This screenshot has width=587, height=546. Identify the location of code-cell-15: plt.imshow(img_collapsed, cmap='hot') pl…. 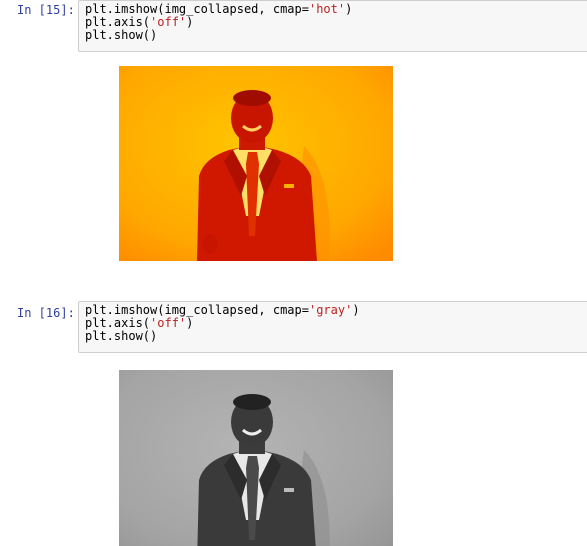
(332, 26).